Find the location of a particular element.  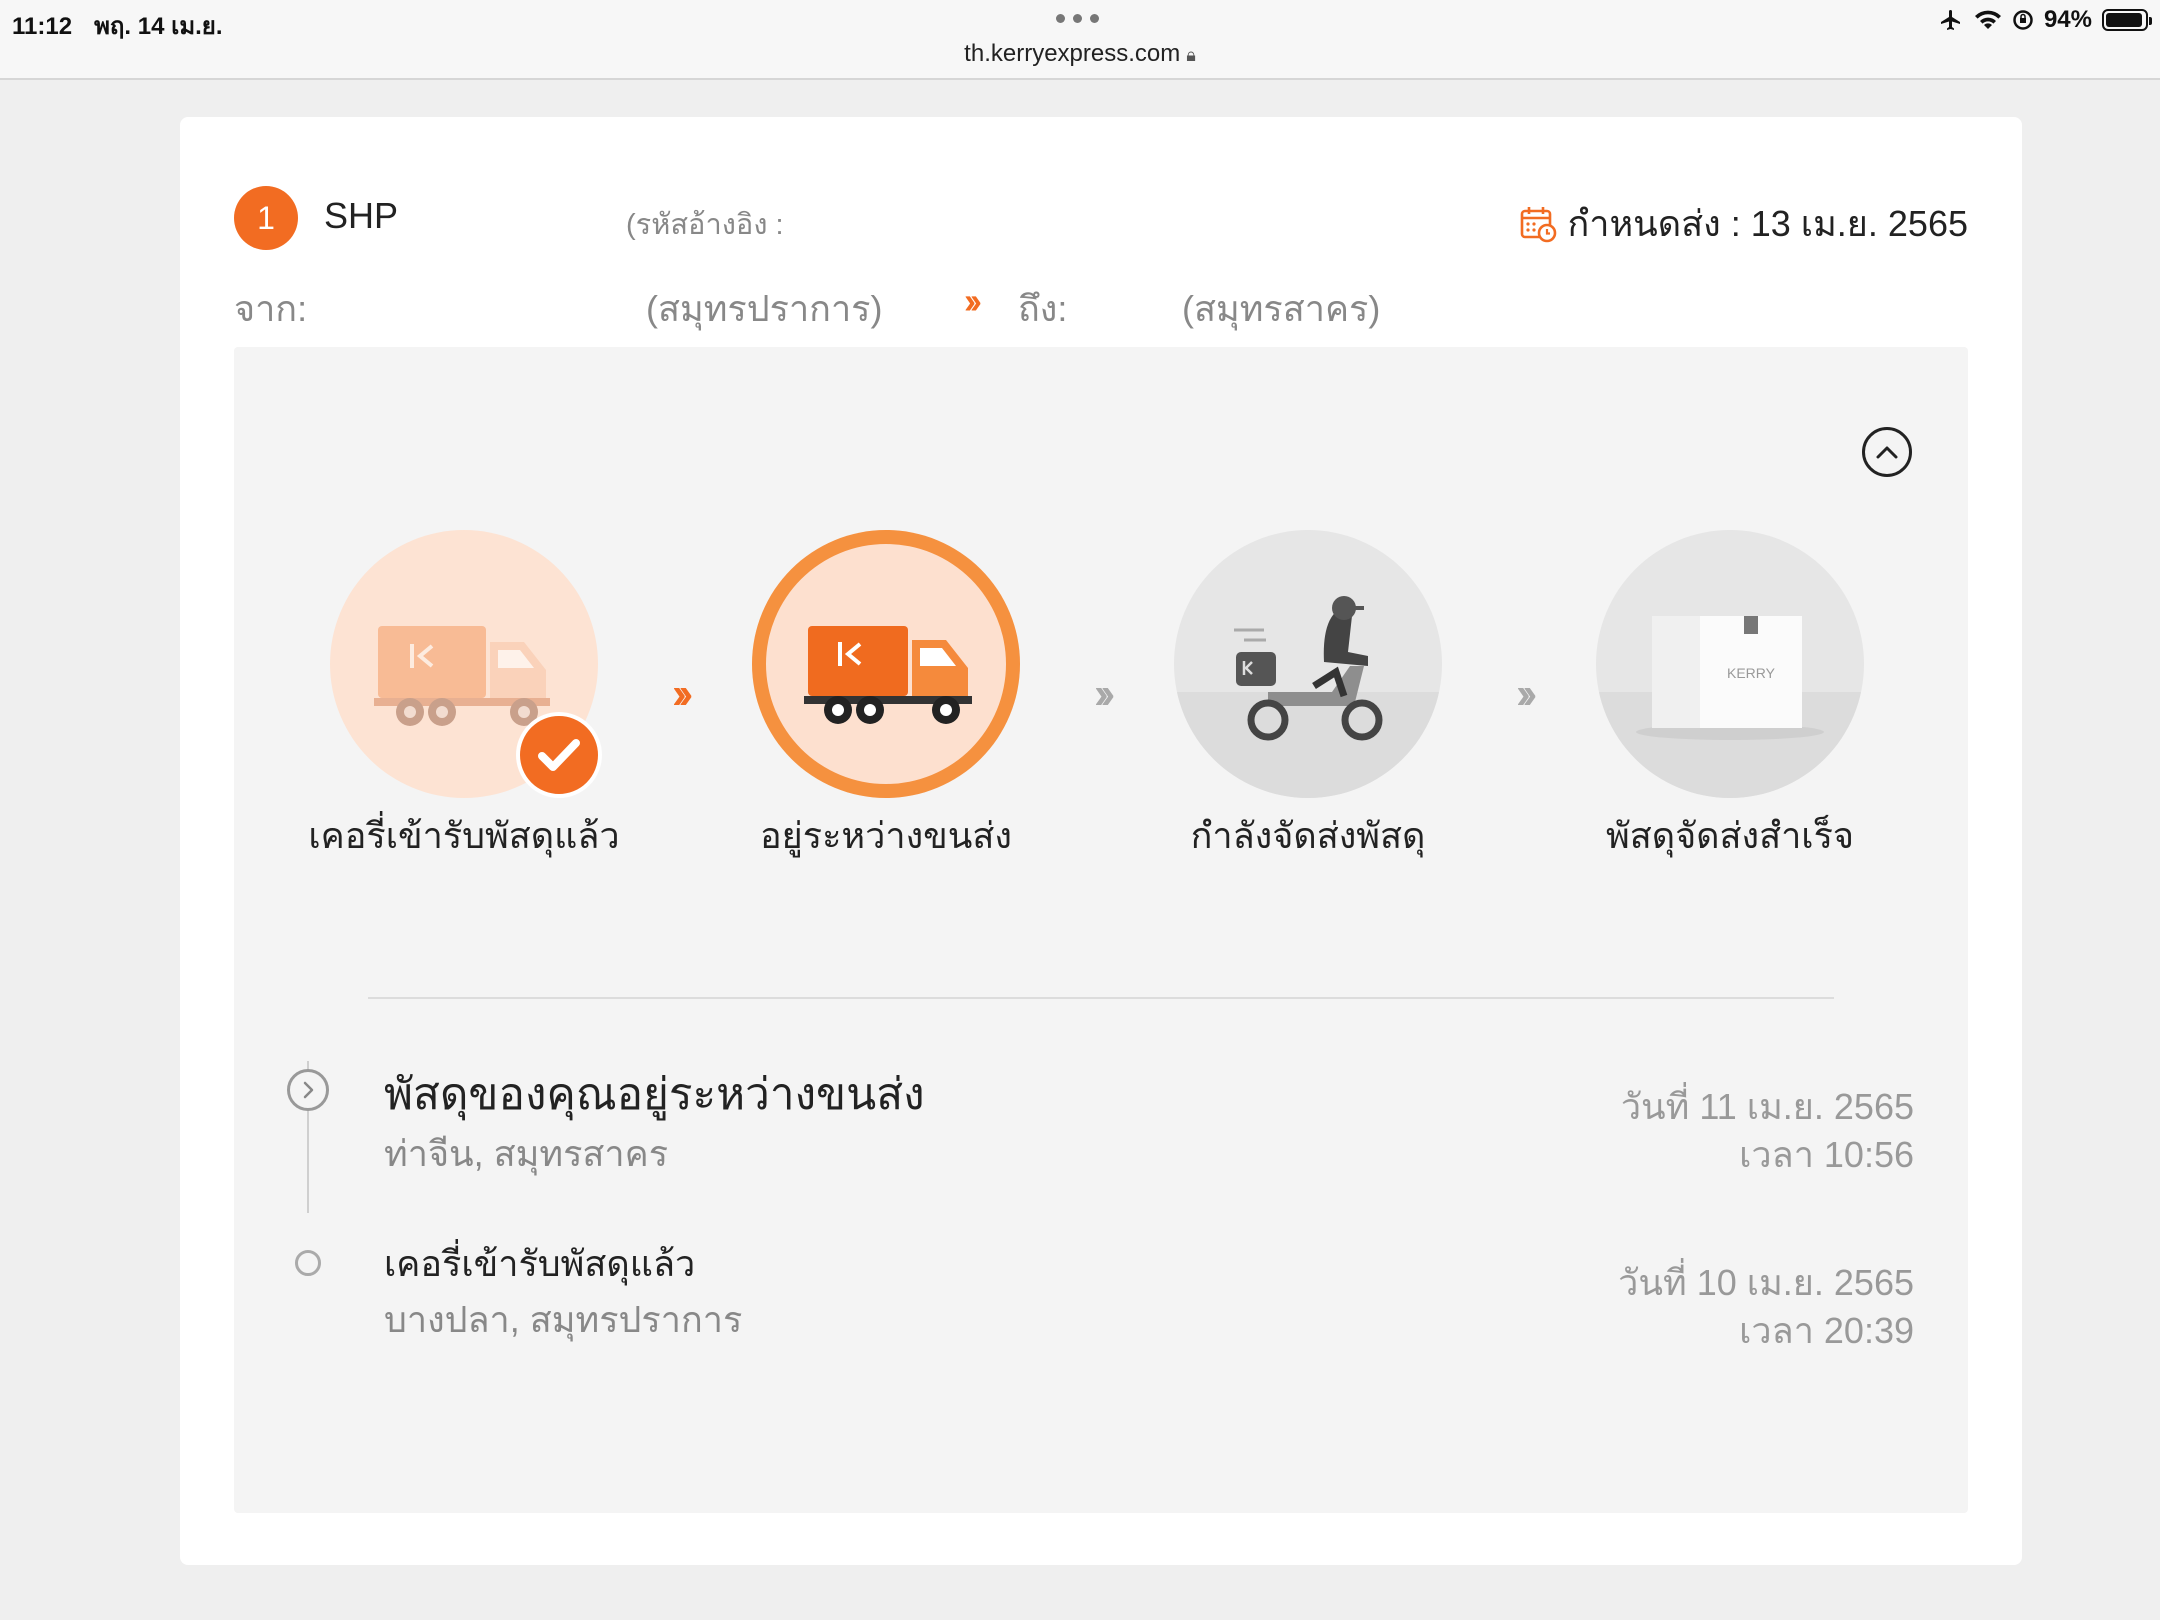

to-label: ถึง: is located at coordinates (1043, 308).